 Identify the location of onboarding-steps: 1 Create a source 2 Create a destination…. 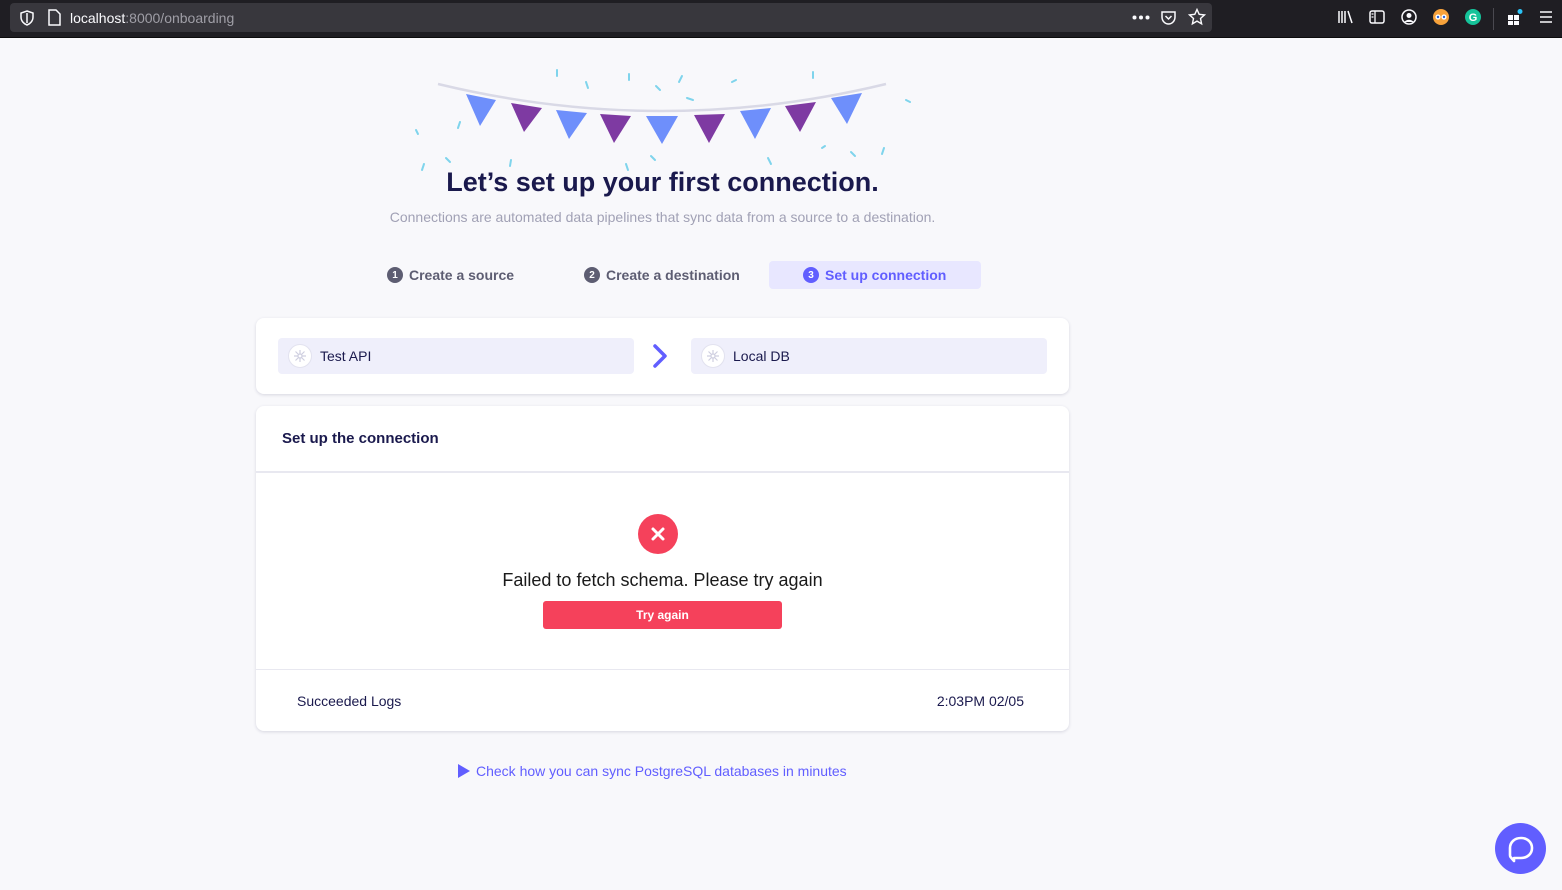
(662, 275).